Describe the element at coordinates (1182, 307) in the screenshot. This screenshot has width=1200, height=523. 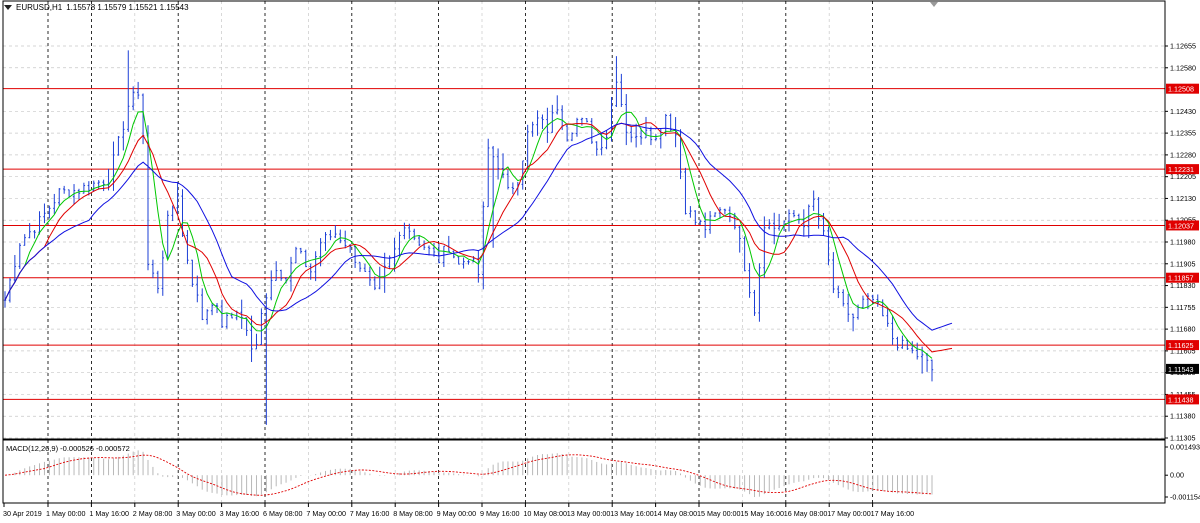
I see `y-tick-label: 1.11755` at that location.